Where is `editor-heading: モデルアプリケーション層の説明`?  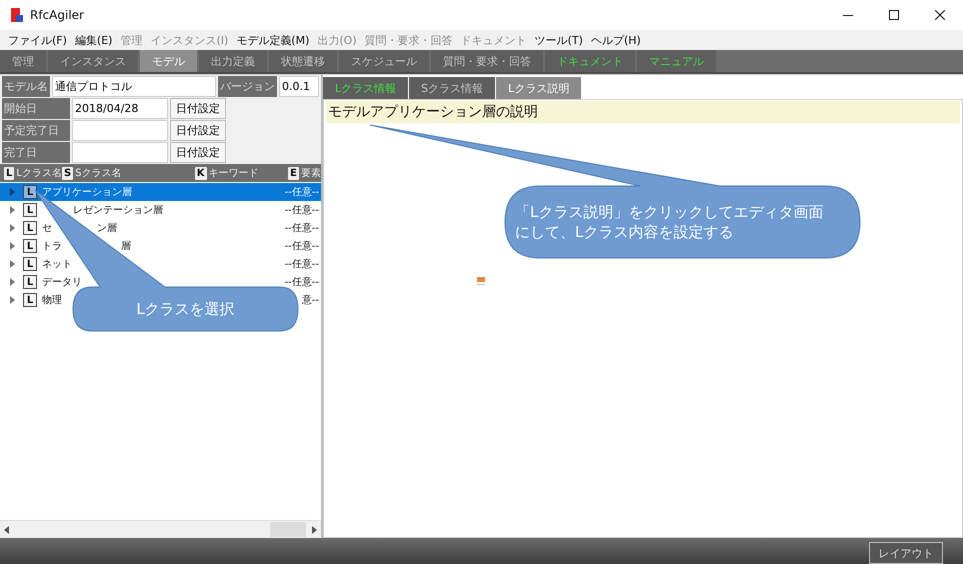 editor-heading: モデルアプリケーション層の説明 is located at coordinates (643, 112).